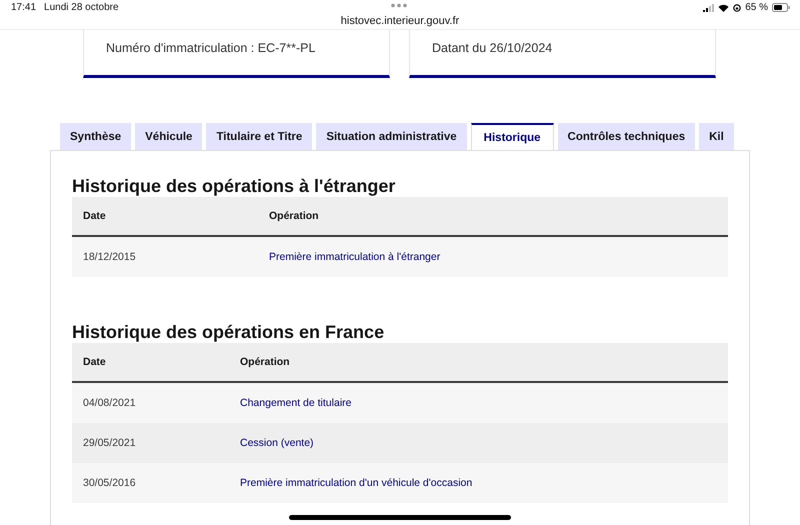  I want to click on date-cell: 29/05/2021, so click(150, 443).